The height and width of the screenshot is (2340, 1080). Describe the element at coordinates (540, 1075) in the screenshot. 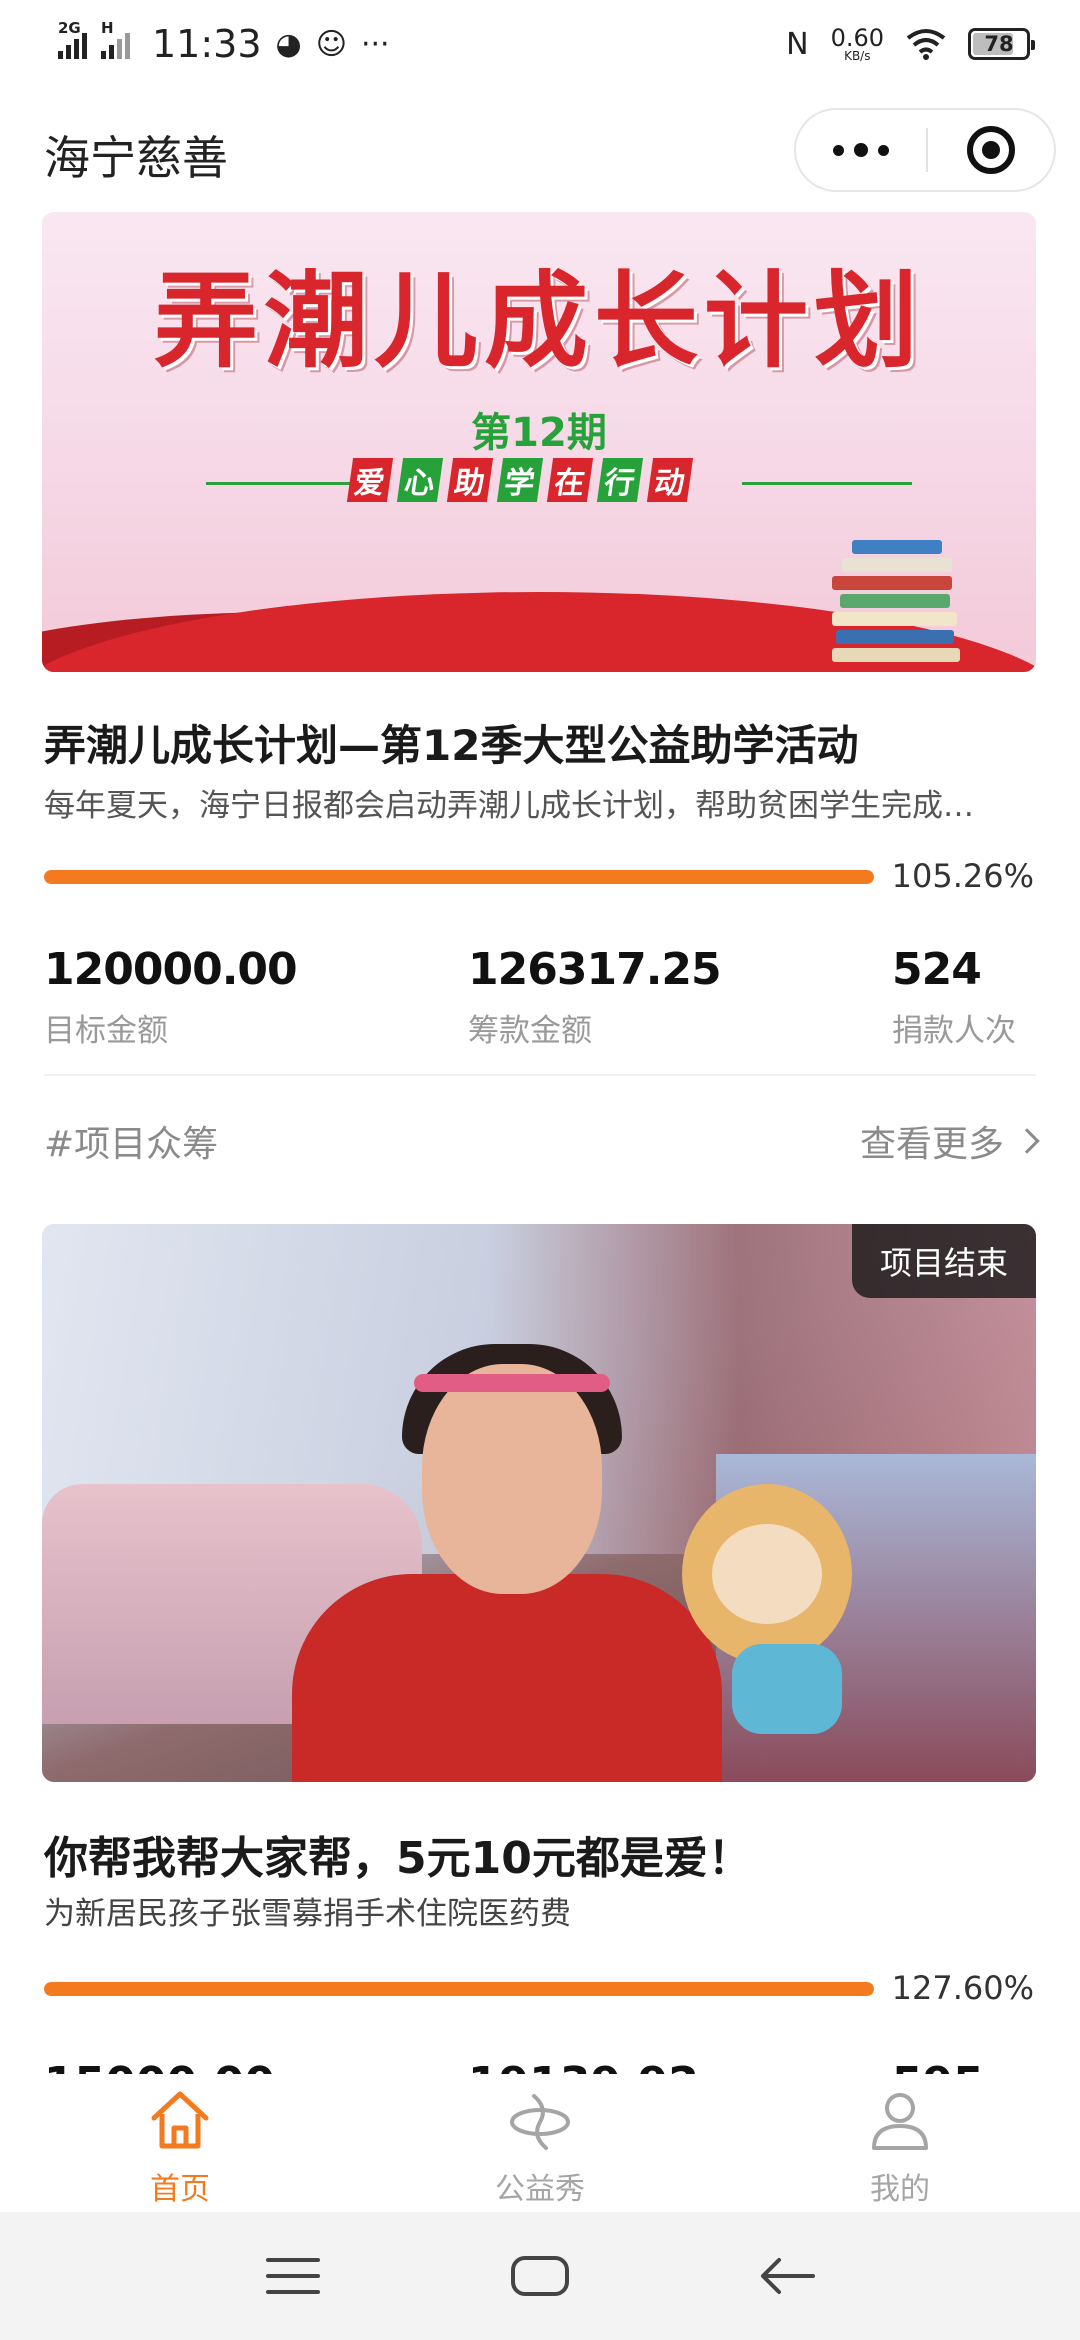

I see `section-divider` at that location.